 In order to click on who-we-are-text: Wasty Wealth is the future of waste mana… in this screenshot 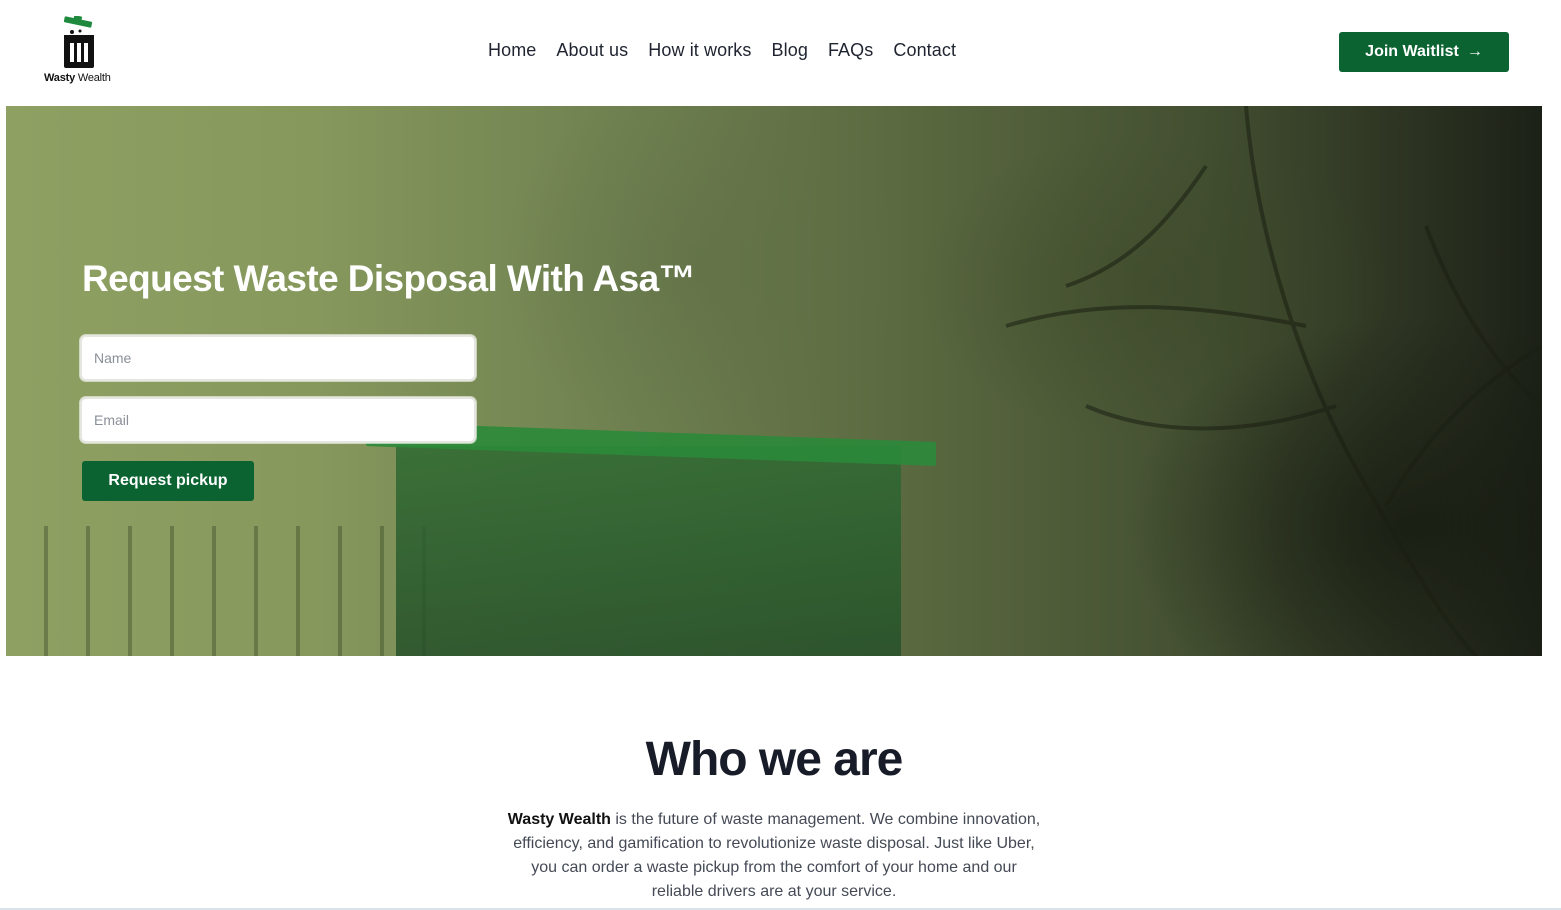, I will do `click(774, 856)`.